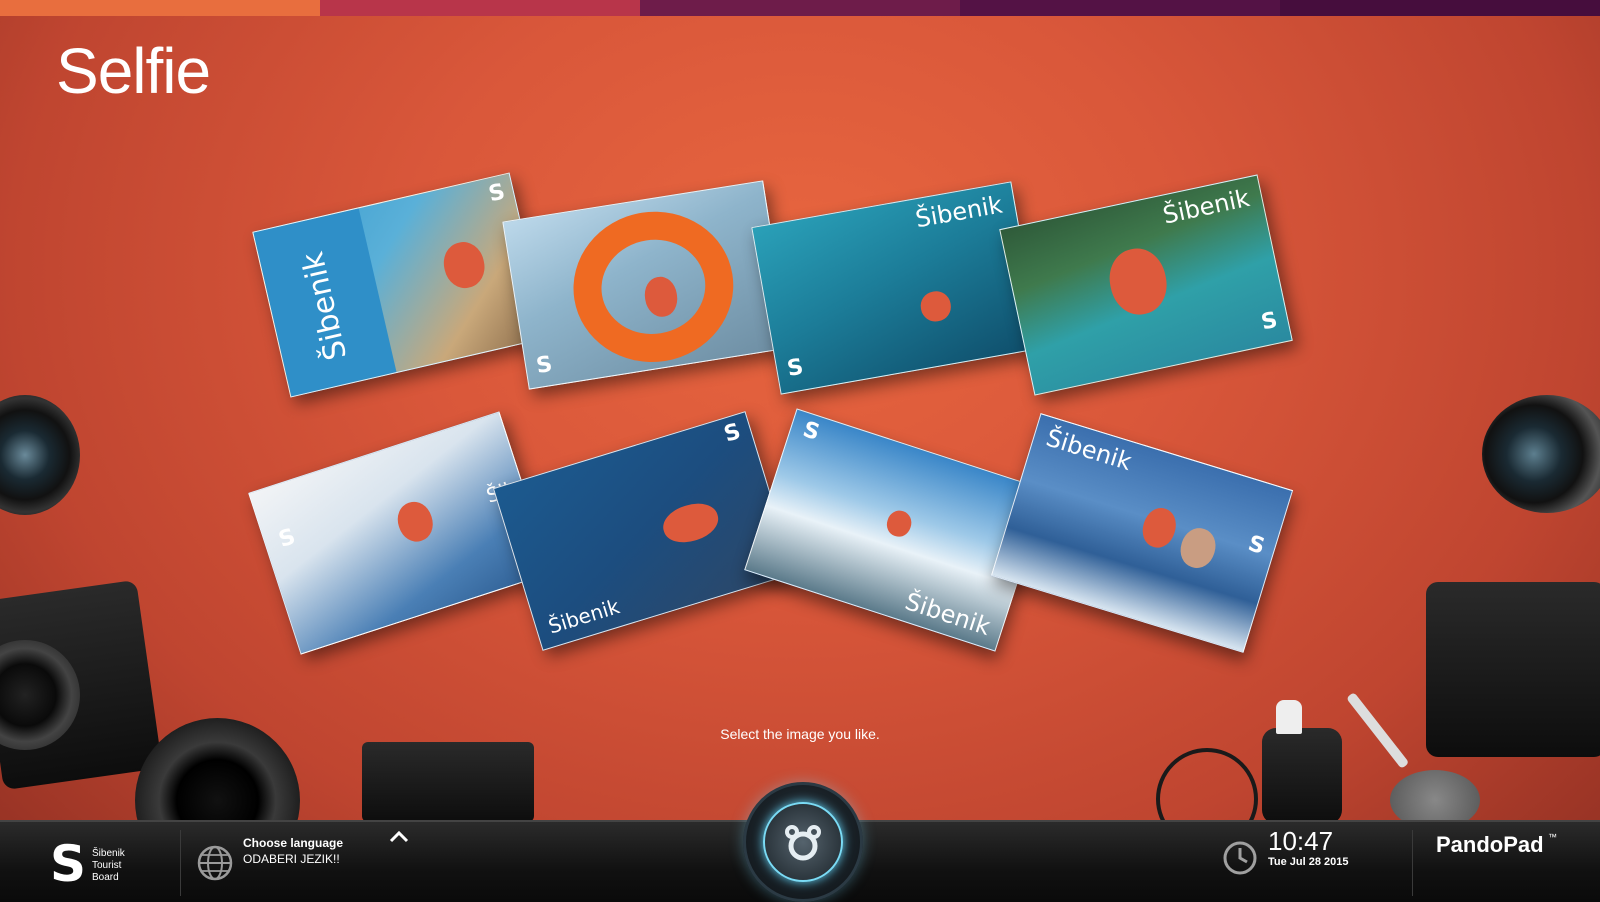 The image size is (1600, 902). Describe the element at coordinates (1308, 862) in the screenshot. I see `clock-date: Tue Jul 28 2015` at that location.